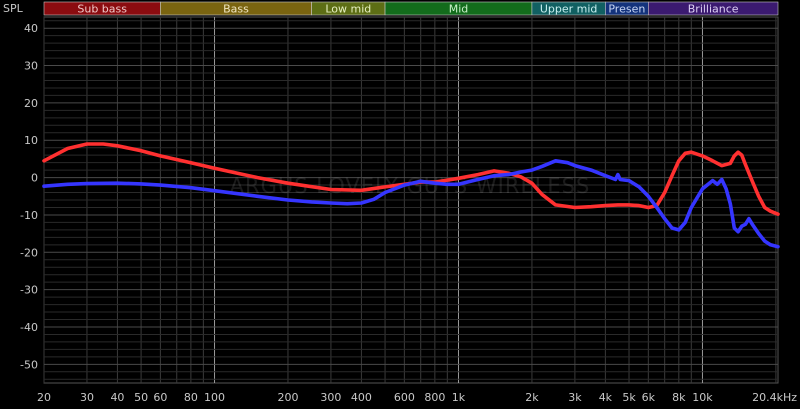 The width and height of the screenshot is (800, 409). I want to click on band-label: Brilliance, so click(713, 9).